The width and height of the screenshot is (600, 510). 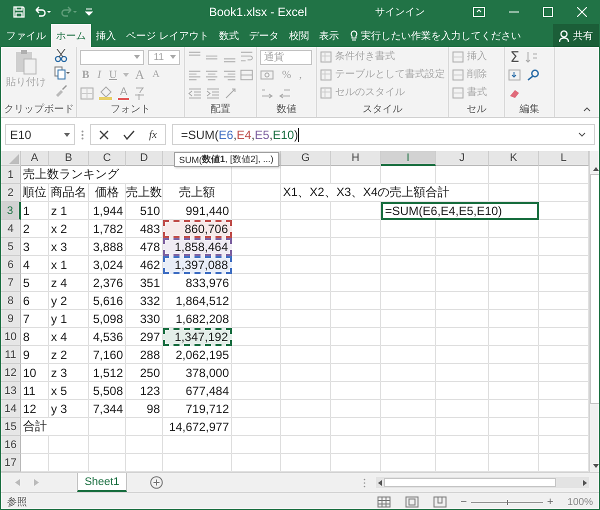 I want to click on table-cell: 7,344, so click(x=107, y=409).